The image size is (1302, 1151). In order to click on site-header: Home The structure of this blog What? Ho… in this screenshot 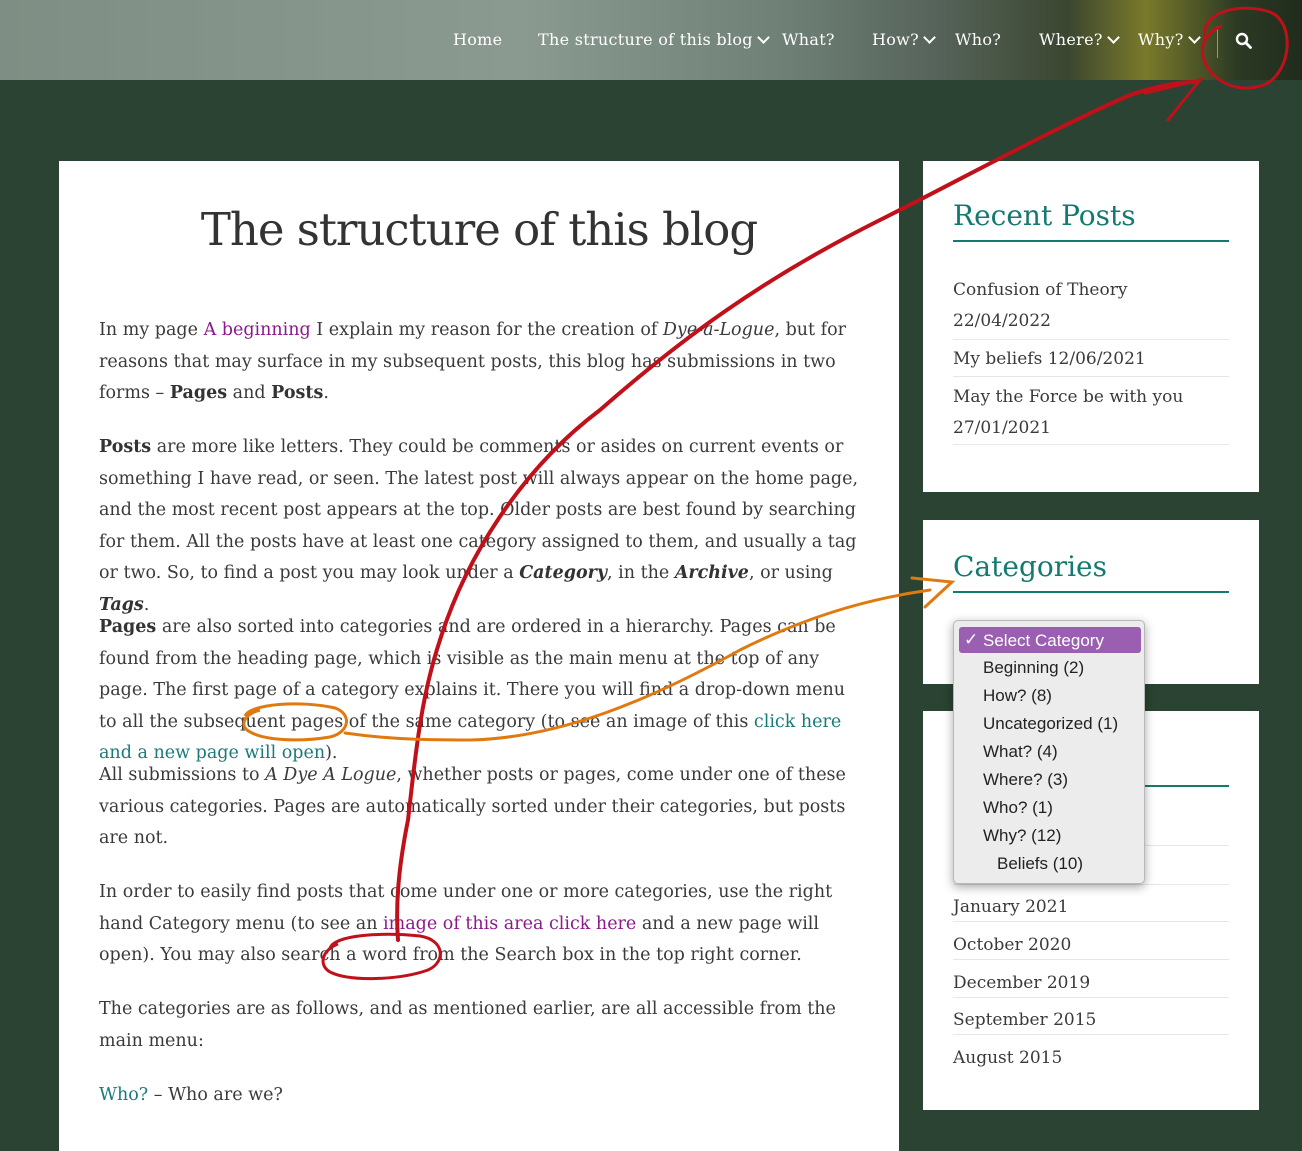, I will do `click(651, 40)`.